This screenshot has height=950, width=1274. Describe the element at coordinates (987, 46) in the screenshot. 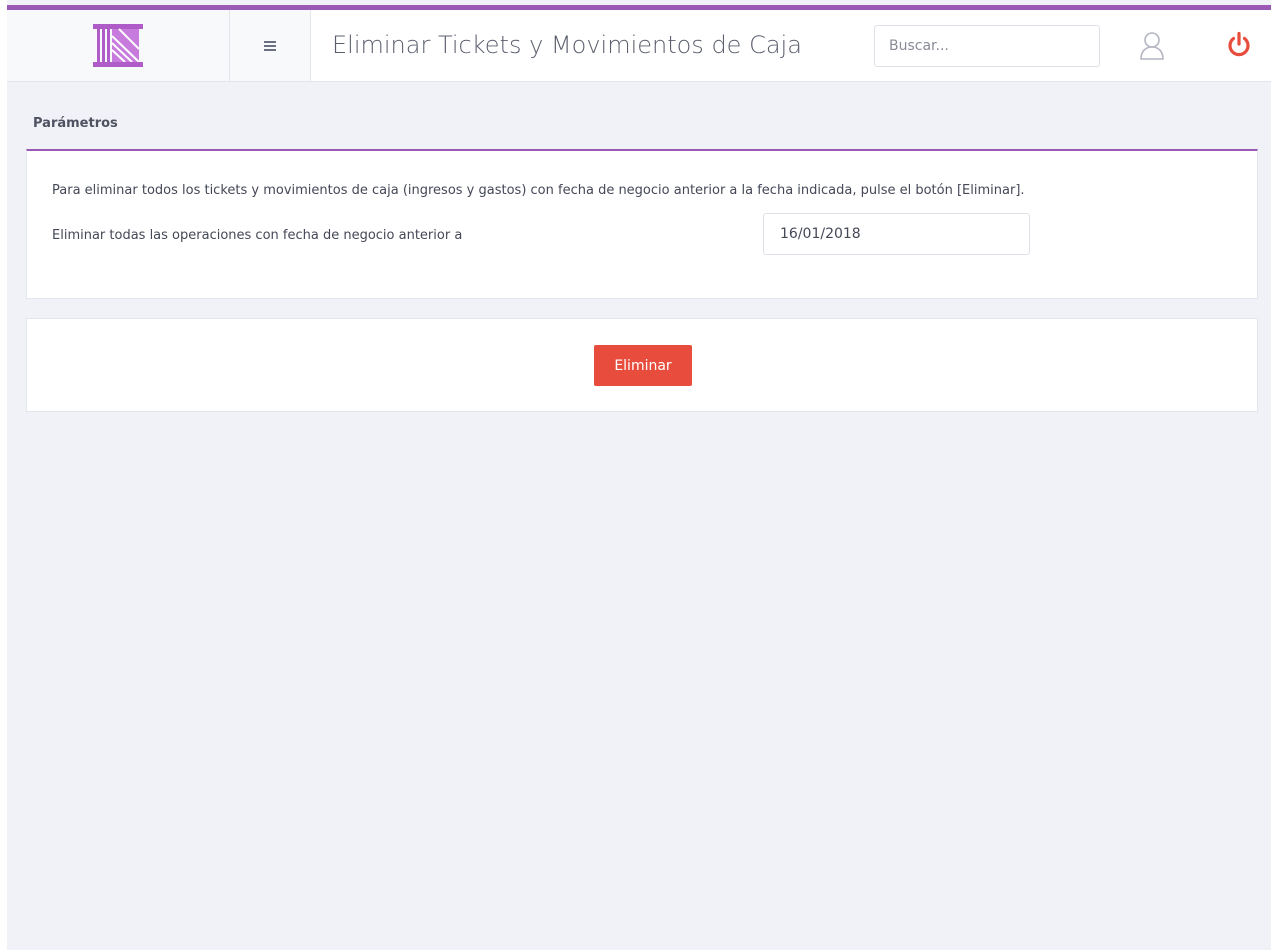

I see `search-input` at that location.